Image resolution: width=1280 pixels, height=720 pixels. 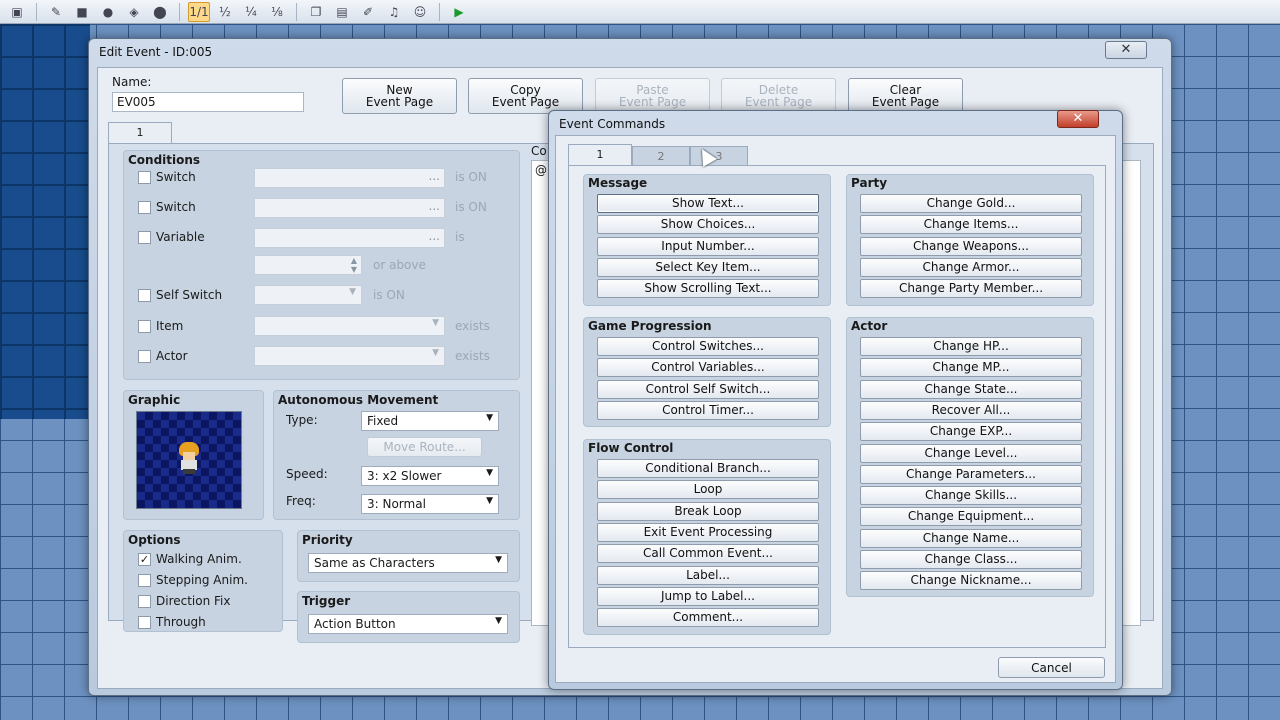 What do you see at coordinates (600, 155) in the screenshot?
I see `tab-1: 1` at bounding box center [600, 155].